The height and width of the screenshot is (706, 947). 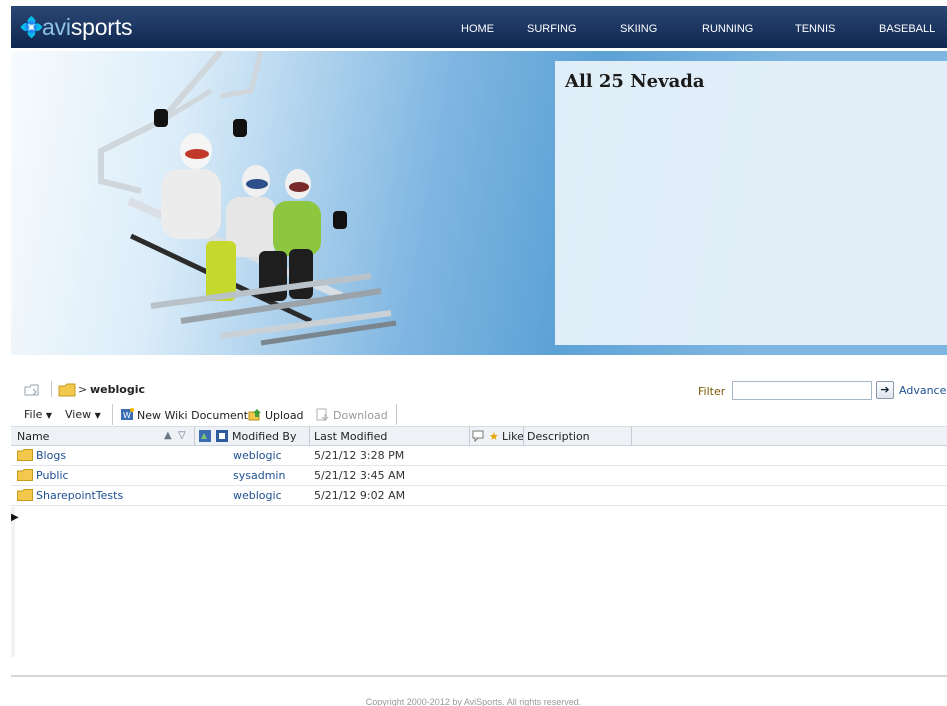 I want to click on nav-surfing: SURFING, so click(x=552, y=29).